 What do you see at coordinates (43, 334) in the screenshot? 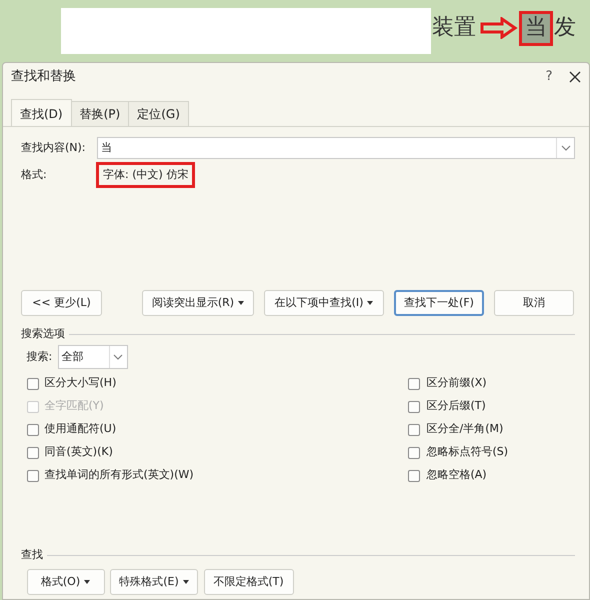
I see `section-title: 搜索选项` at bounding box center [43, 334].